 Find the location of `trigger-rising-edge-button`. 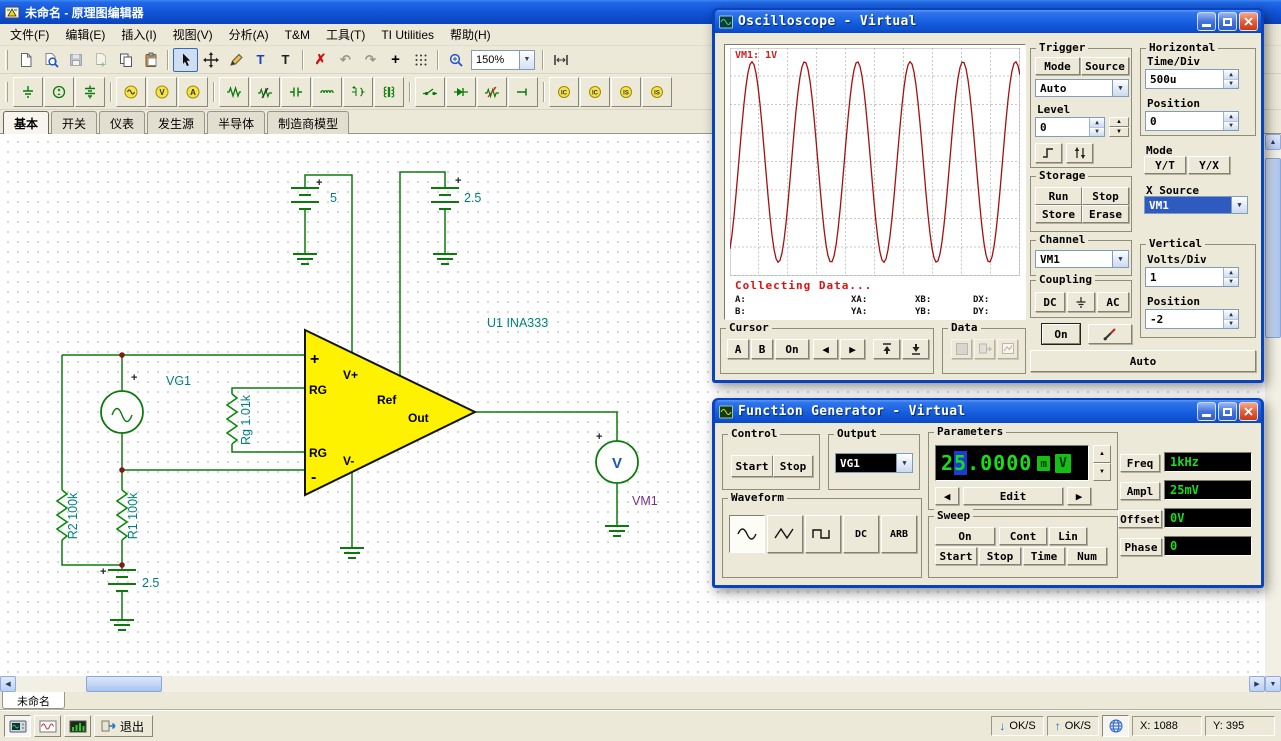

trigger-rising-edge-button is located at coordinates (1048, 153).